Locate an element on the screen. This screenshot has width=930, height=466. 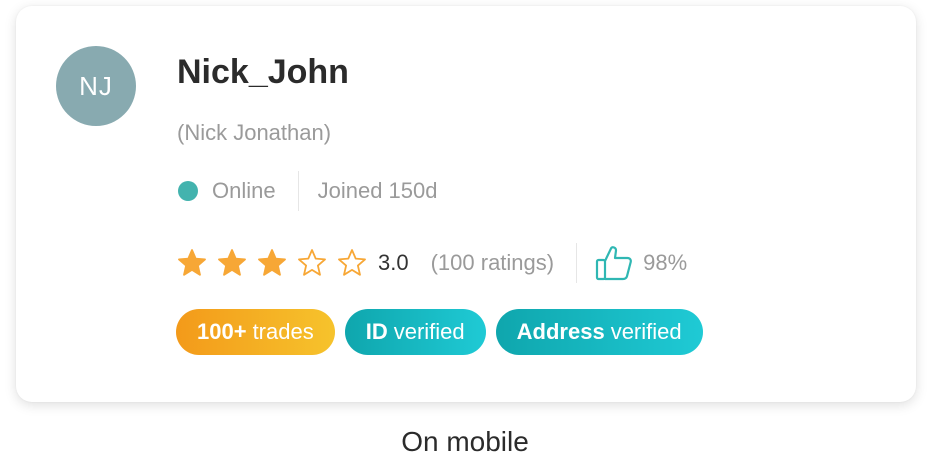
address-badge-bold: Address is located at coordinates (560, 331).